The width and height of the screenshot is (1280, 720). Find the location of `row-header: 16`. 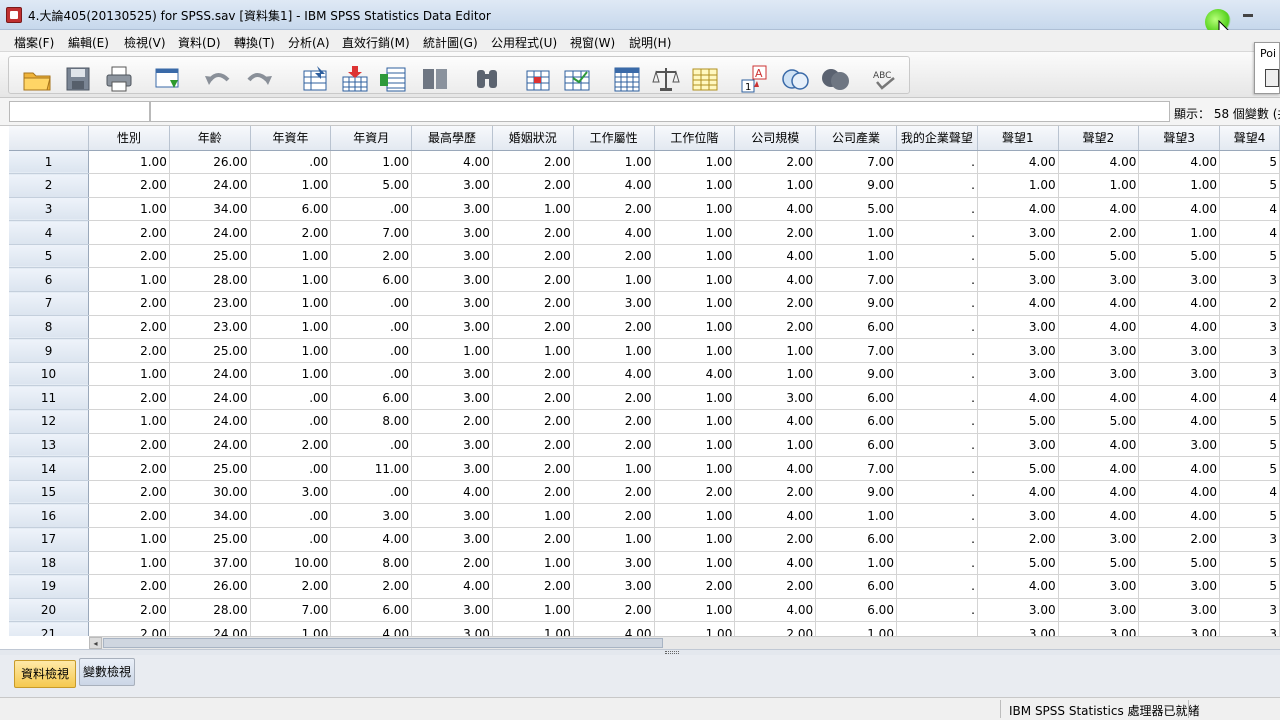

row-header: 16 is located at coordinates (49, 515).